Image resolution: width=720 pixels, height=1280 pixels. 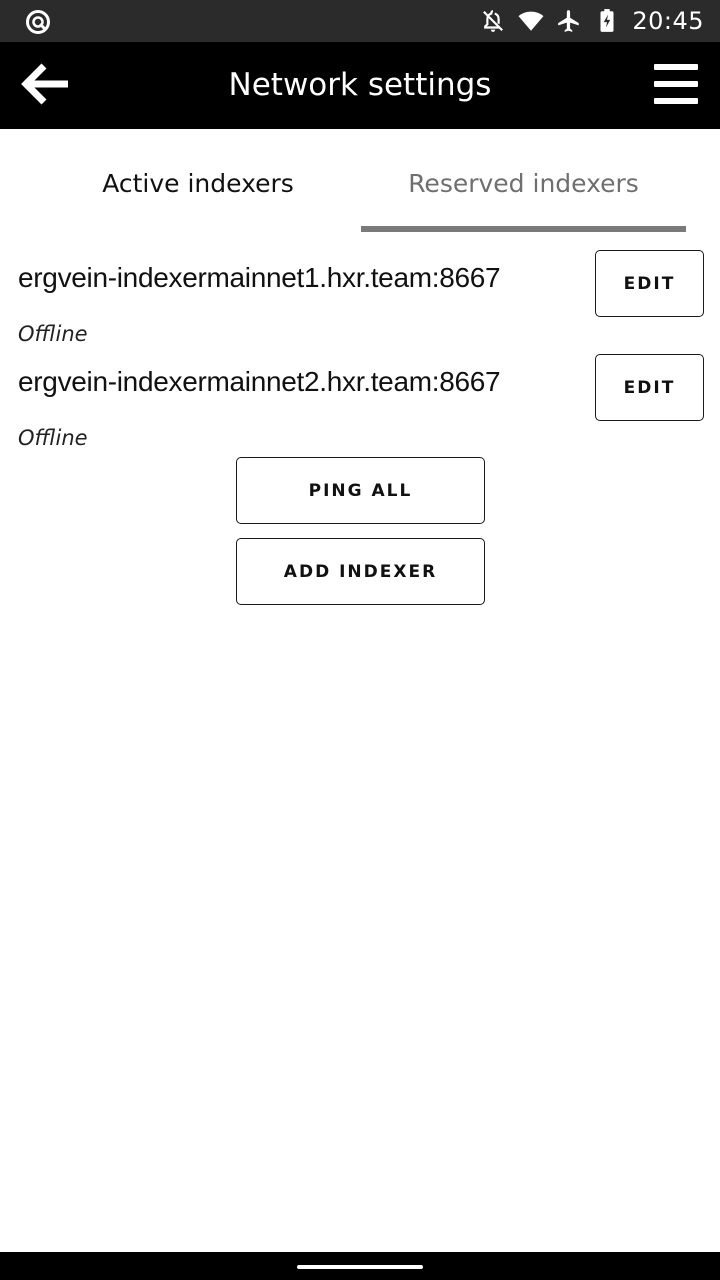 I want to click on tab-label: Reserved indexers, so click(x=523, y=183).